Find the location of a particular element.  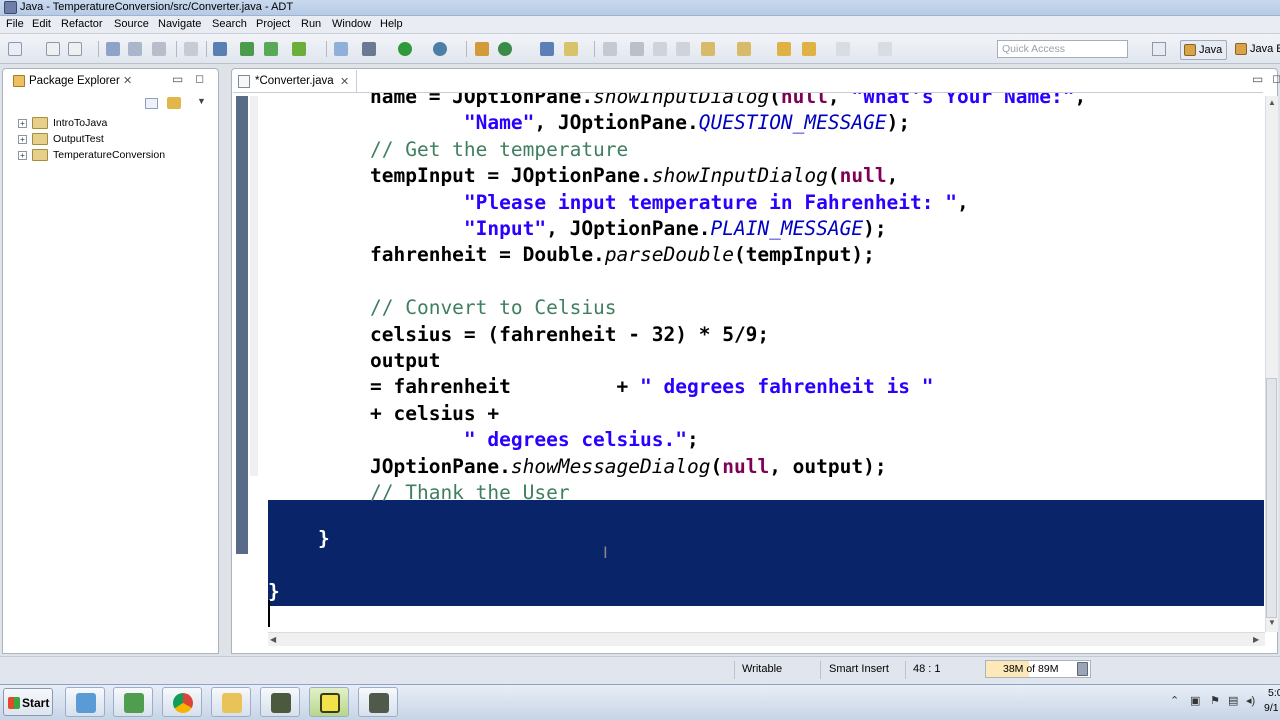

tray-clock-date: 9/1 is located at coordinates (1271, 708).